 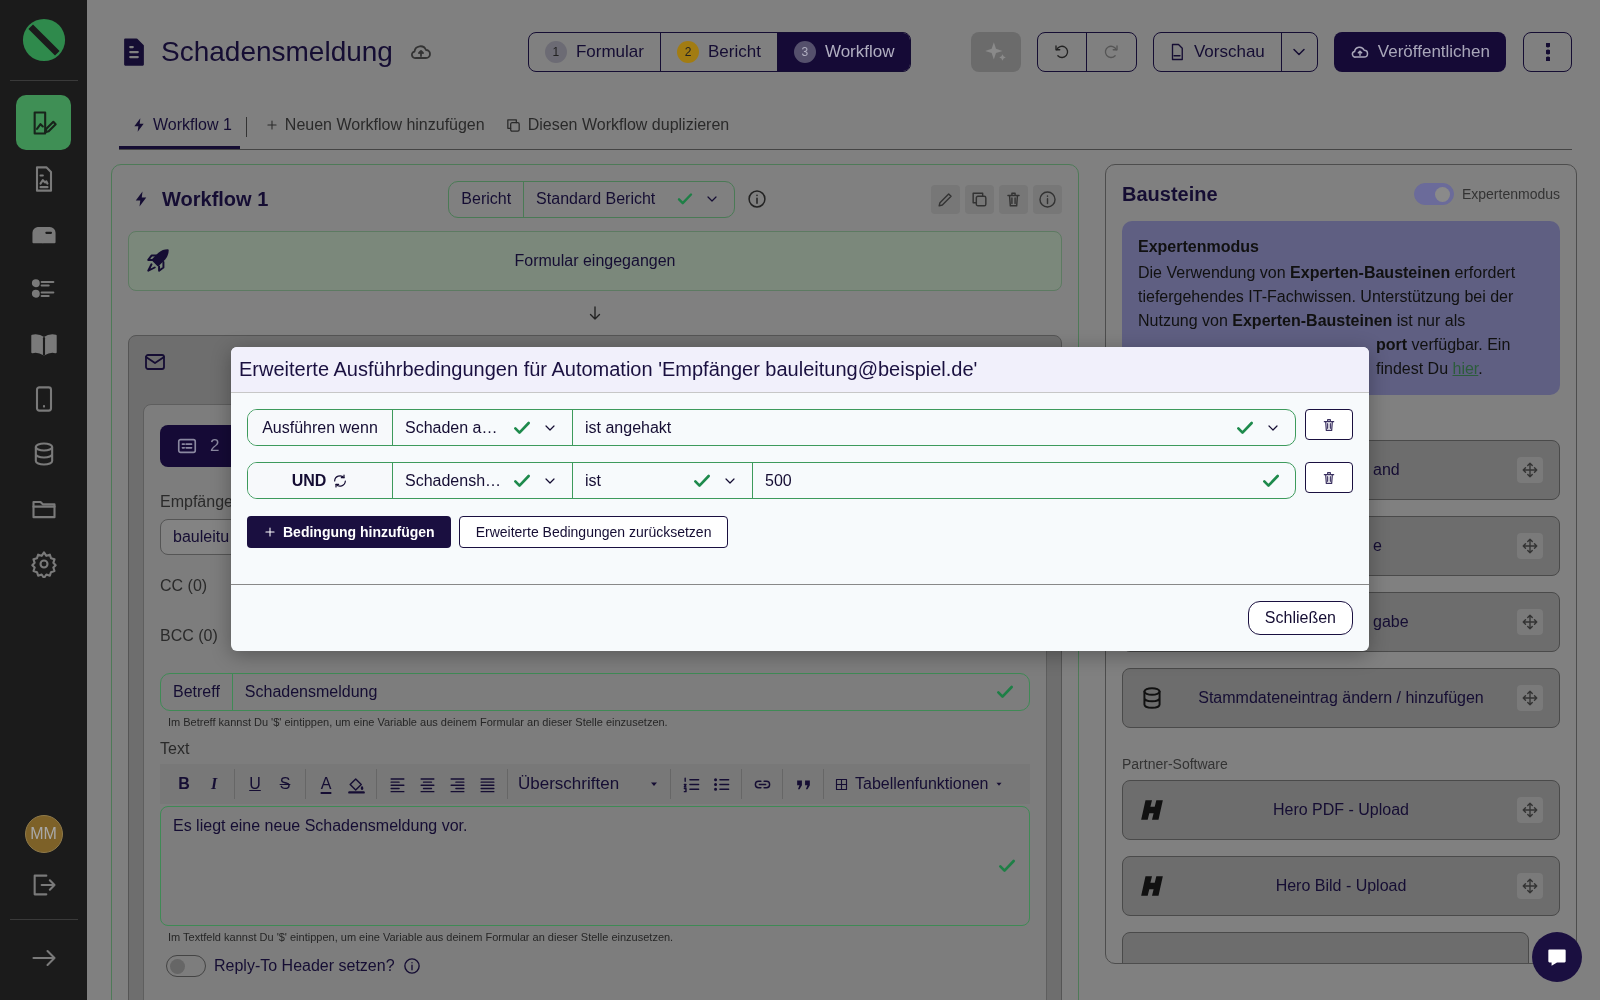 What do you see at coordinates (608, 369) in the screenshot?
I see `dialog-title: Erweiterte Ausführbedingungen für Automation 'Empfänger bauleitung@beispiel.de'` at bounding box center [608, 369].